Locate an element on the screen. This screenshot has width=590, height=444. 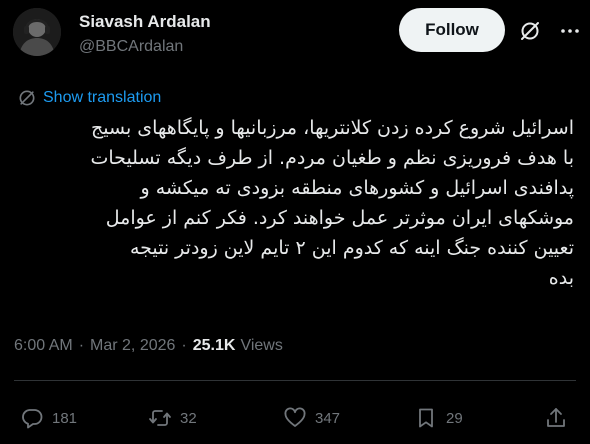
reply-icon is located at coordinates (32, 419).